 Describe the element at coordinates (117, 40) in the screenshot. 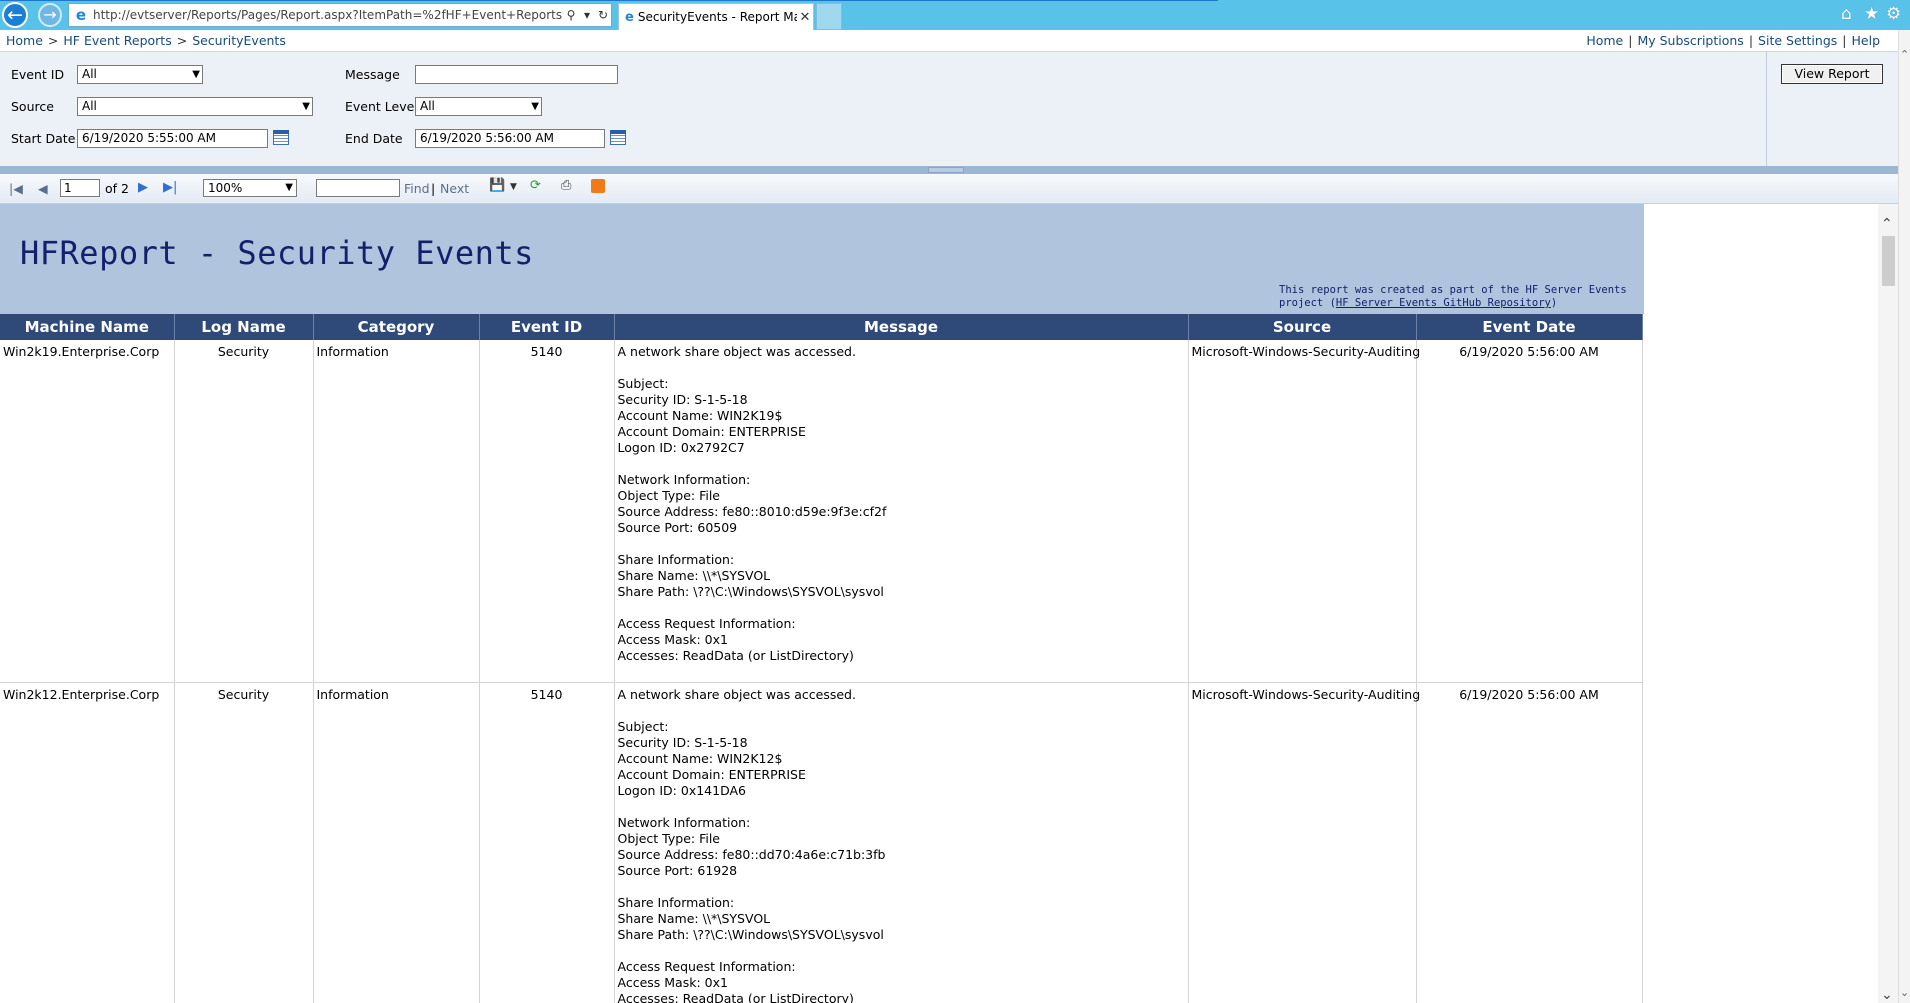

I see `breadcrumb-folder: HF Event Reports` at that location.